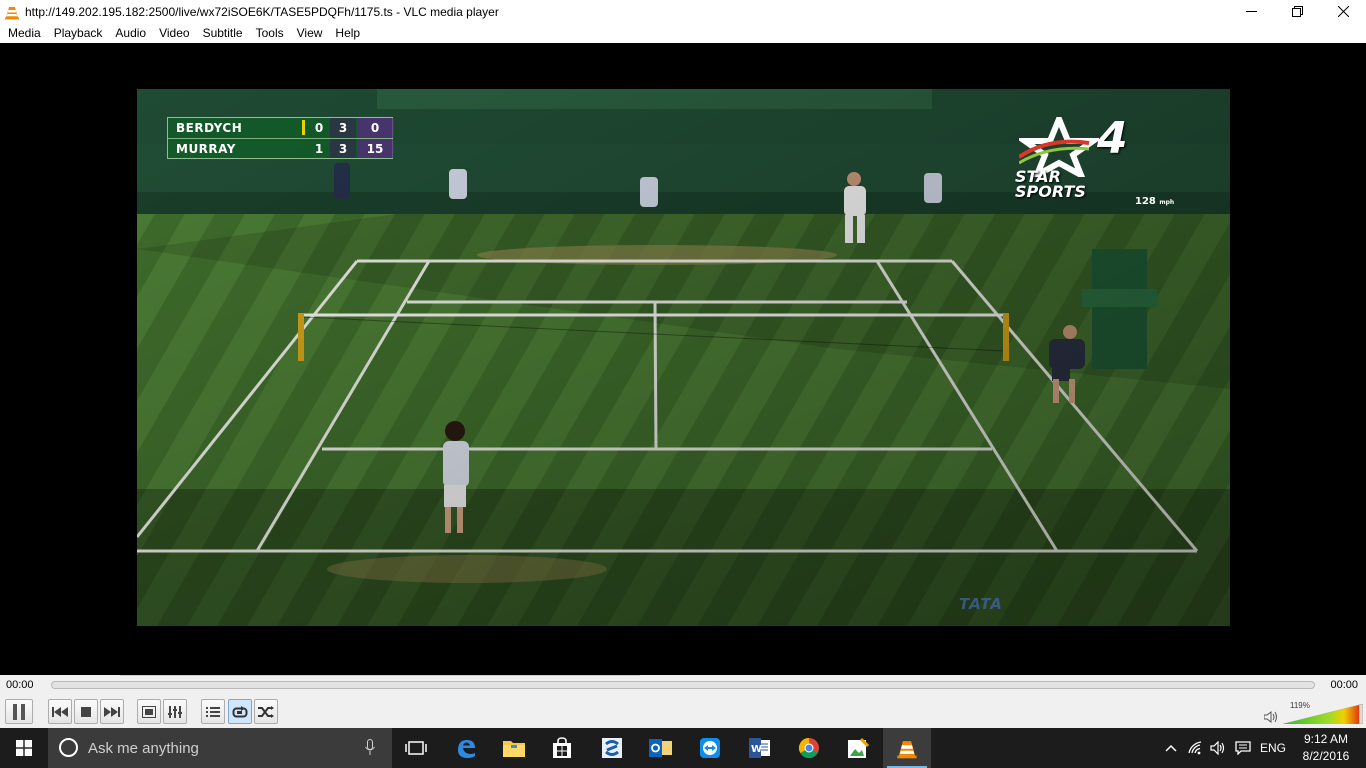 This screenshot has height=768, width=1366. What do you see at coordinates (347, 33) in the screenshot?
I see `menu-help: Help` at bounding box center [347, 33].